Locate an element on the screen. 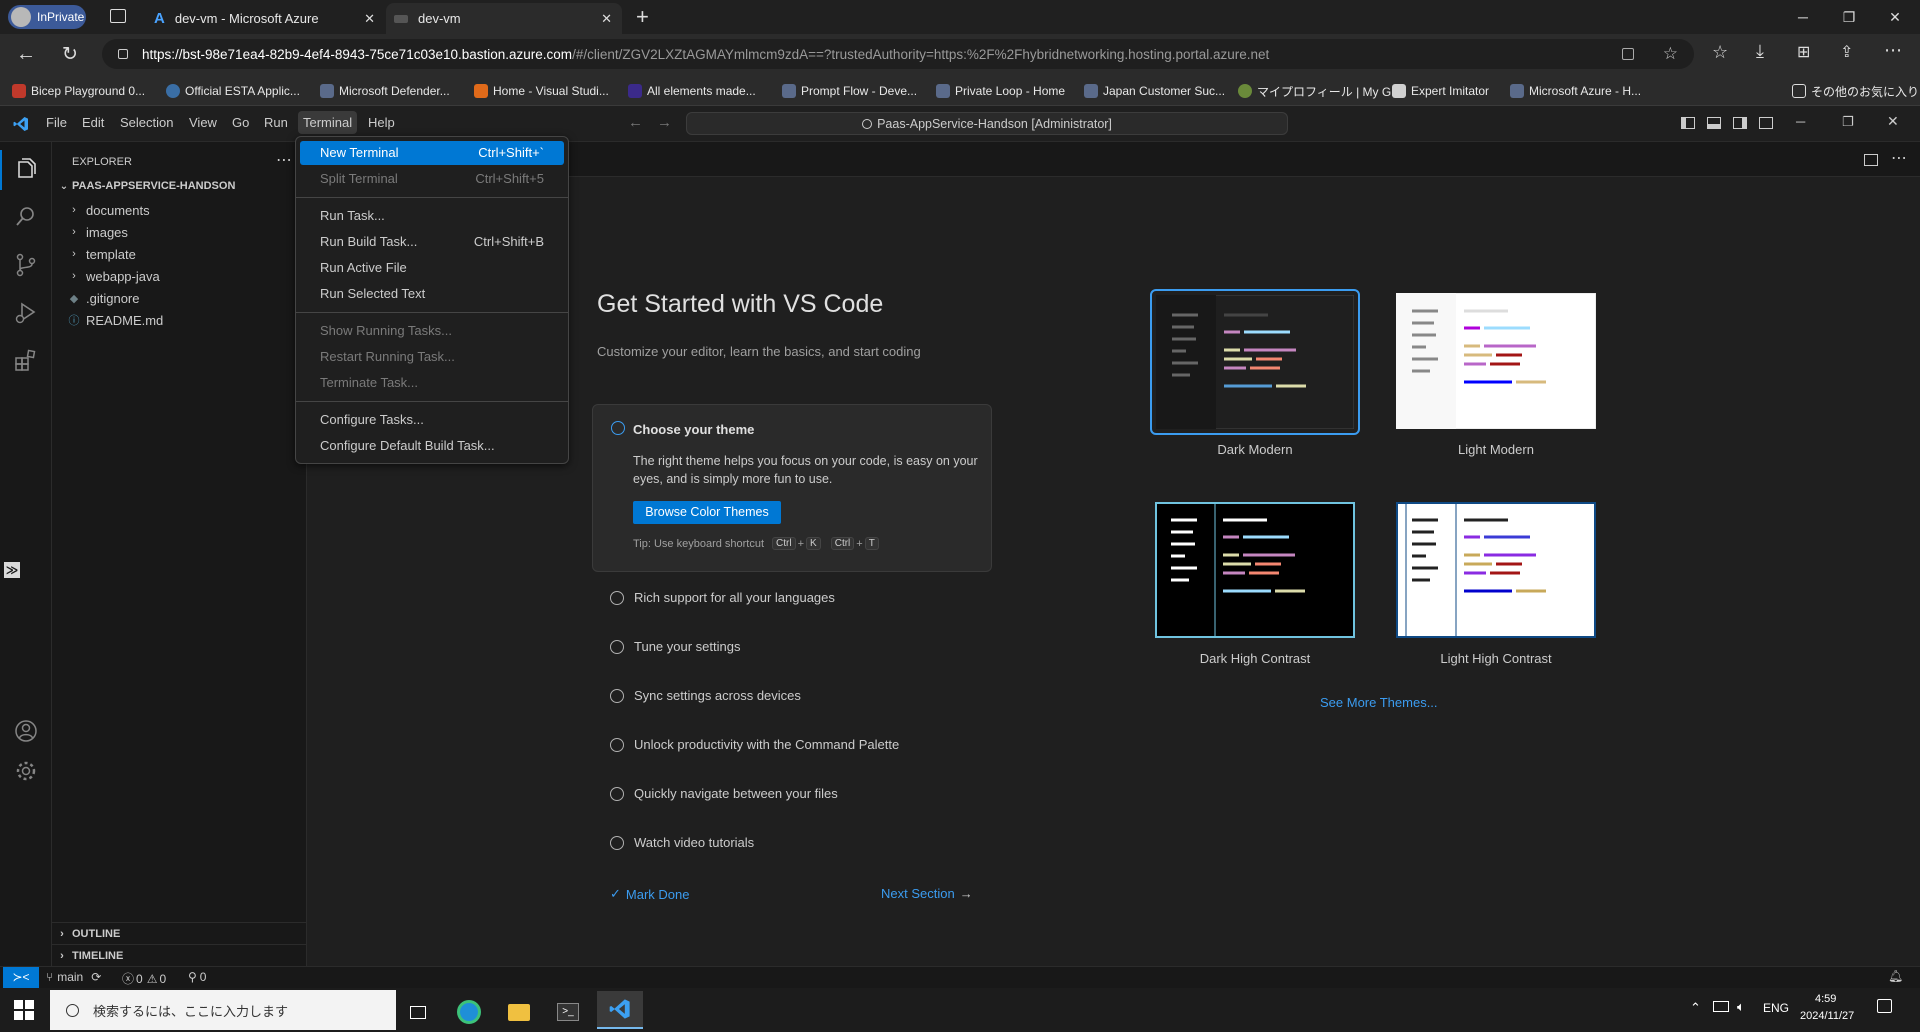 The width and height of the screenshot is (1920, 1032). browse-color-themes-button: Browse Color Themes is located at coordinates (707, 512).